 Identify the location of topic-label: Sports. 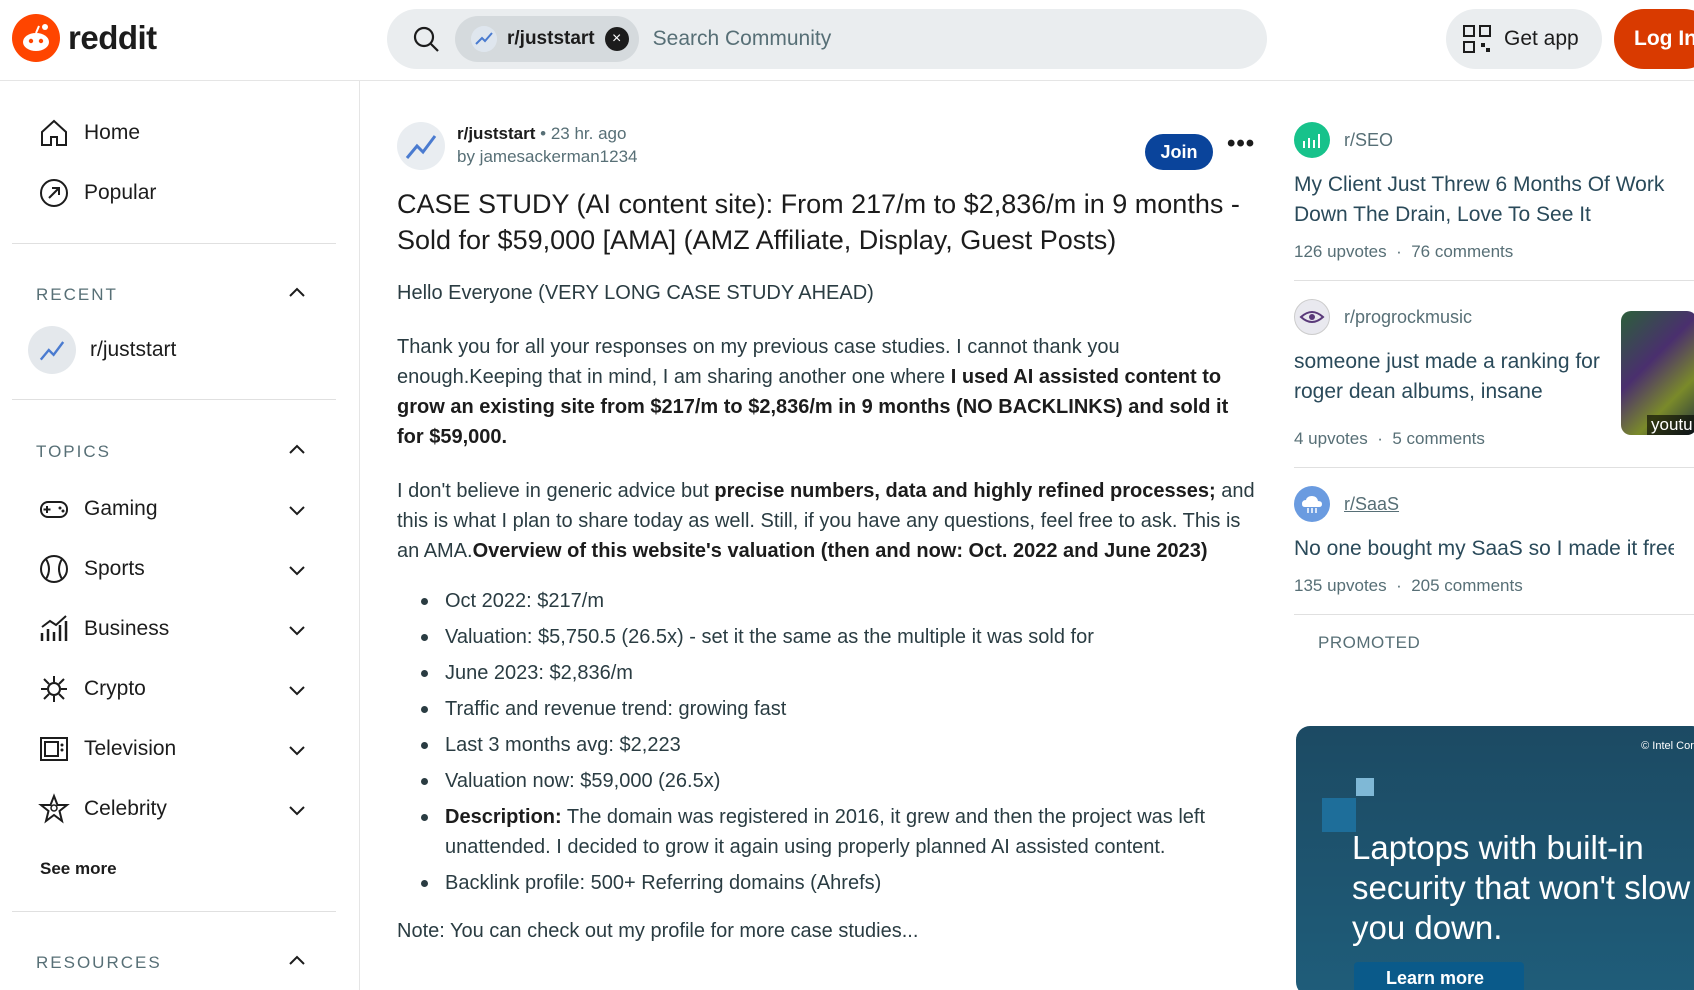
(114, 568).